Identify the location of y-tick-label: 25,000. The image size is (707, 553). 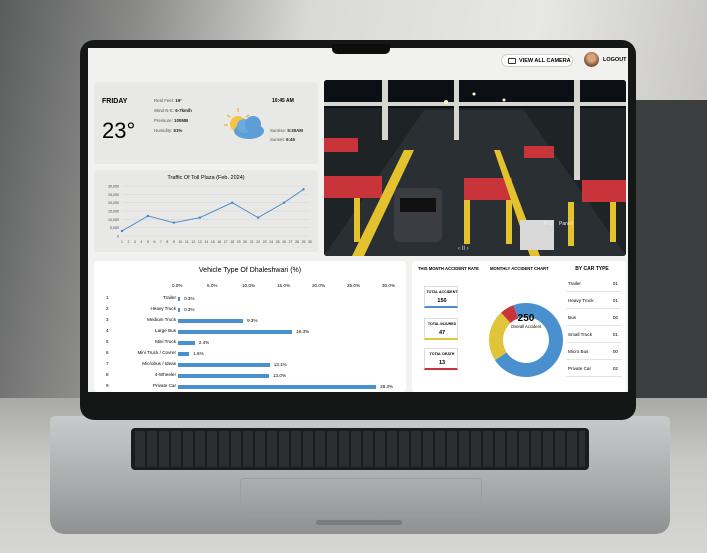
(113, 195).